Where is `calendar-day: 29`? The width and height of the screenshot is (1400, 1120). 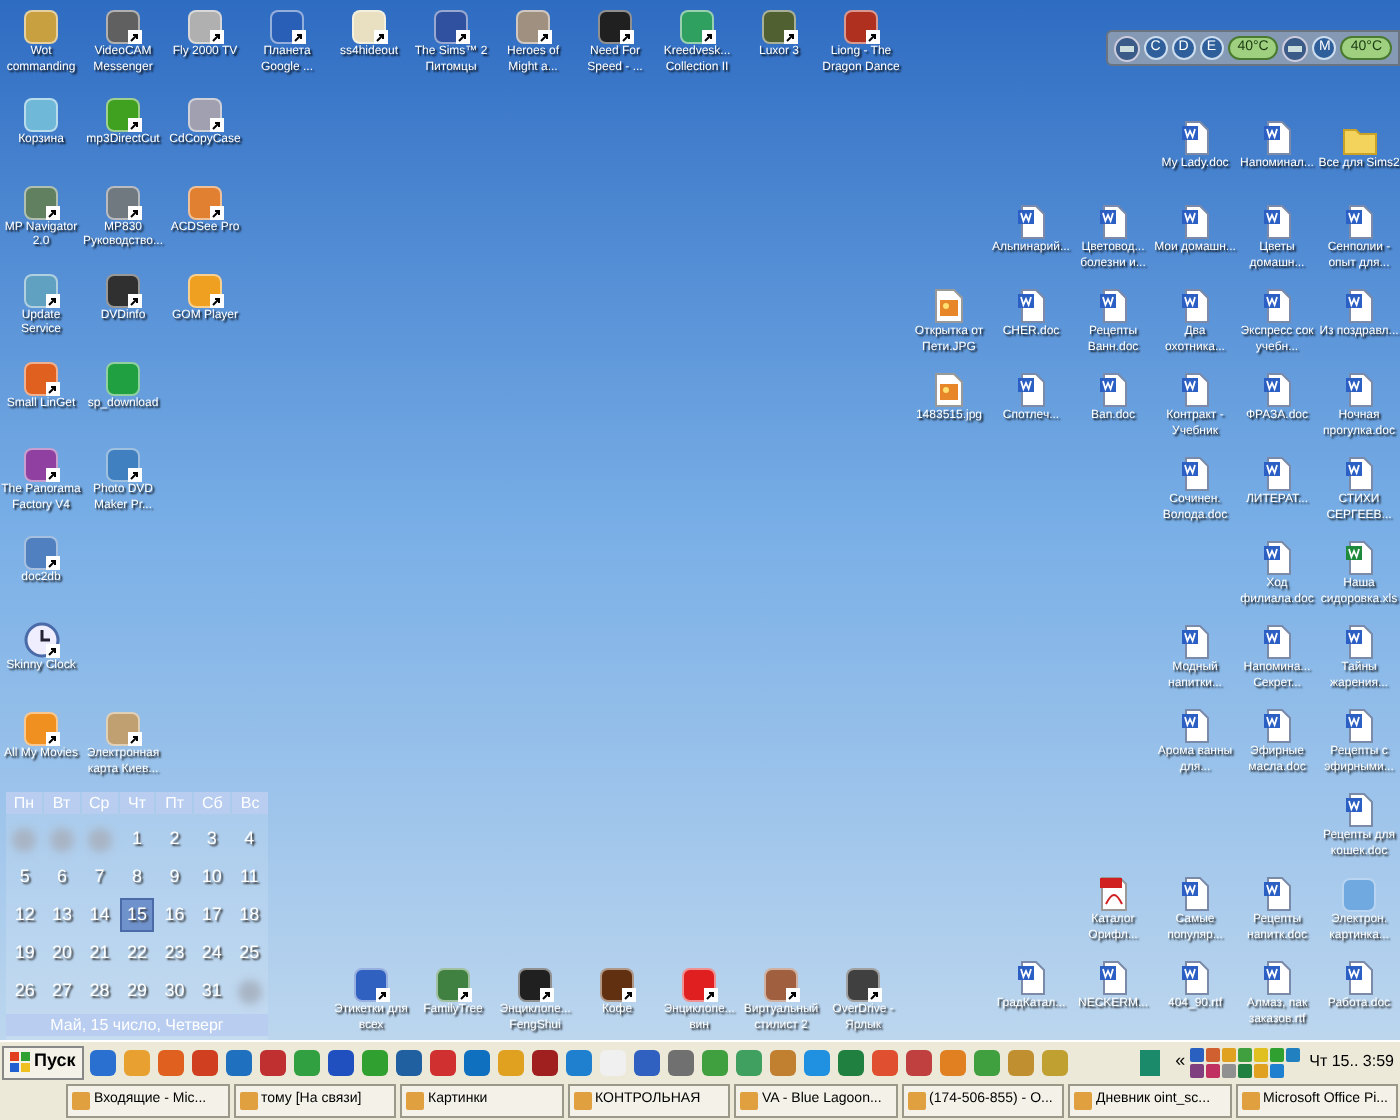 calendar-day: 29 is located at coordinates (136, 991).